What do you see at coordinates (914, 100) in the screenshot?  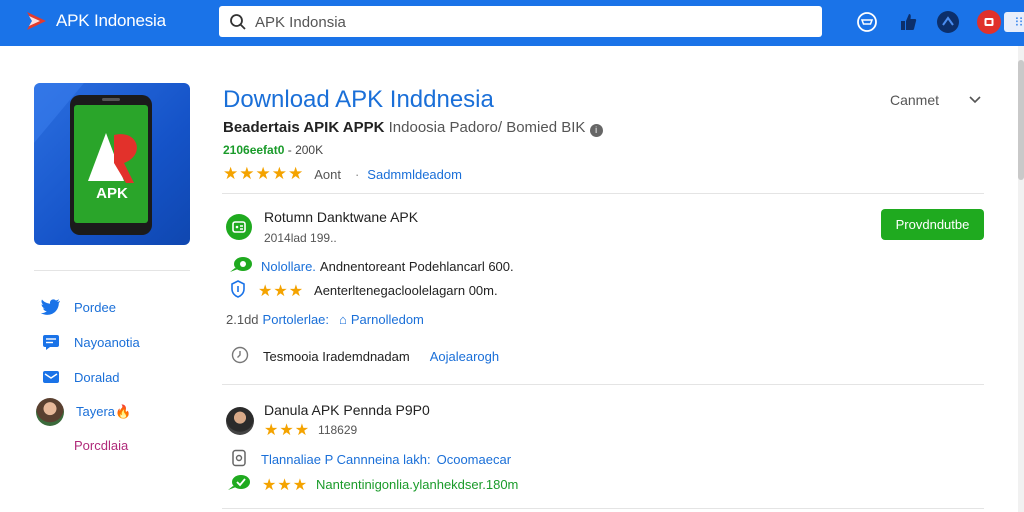 I see `cancel-button: Canmet` at bounding box center [914, 100].